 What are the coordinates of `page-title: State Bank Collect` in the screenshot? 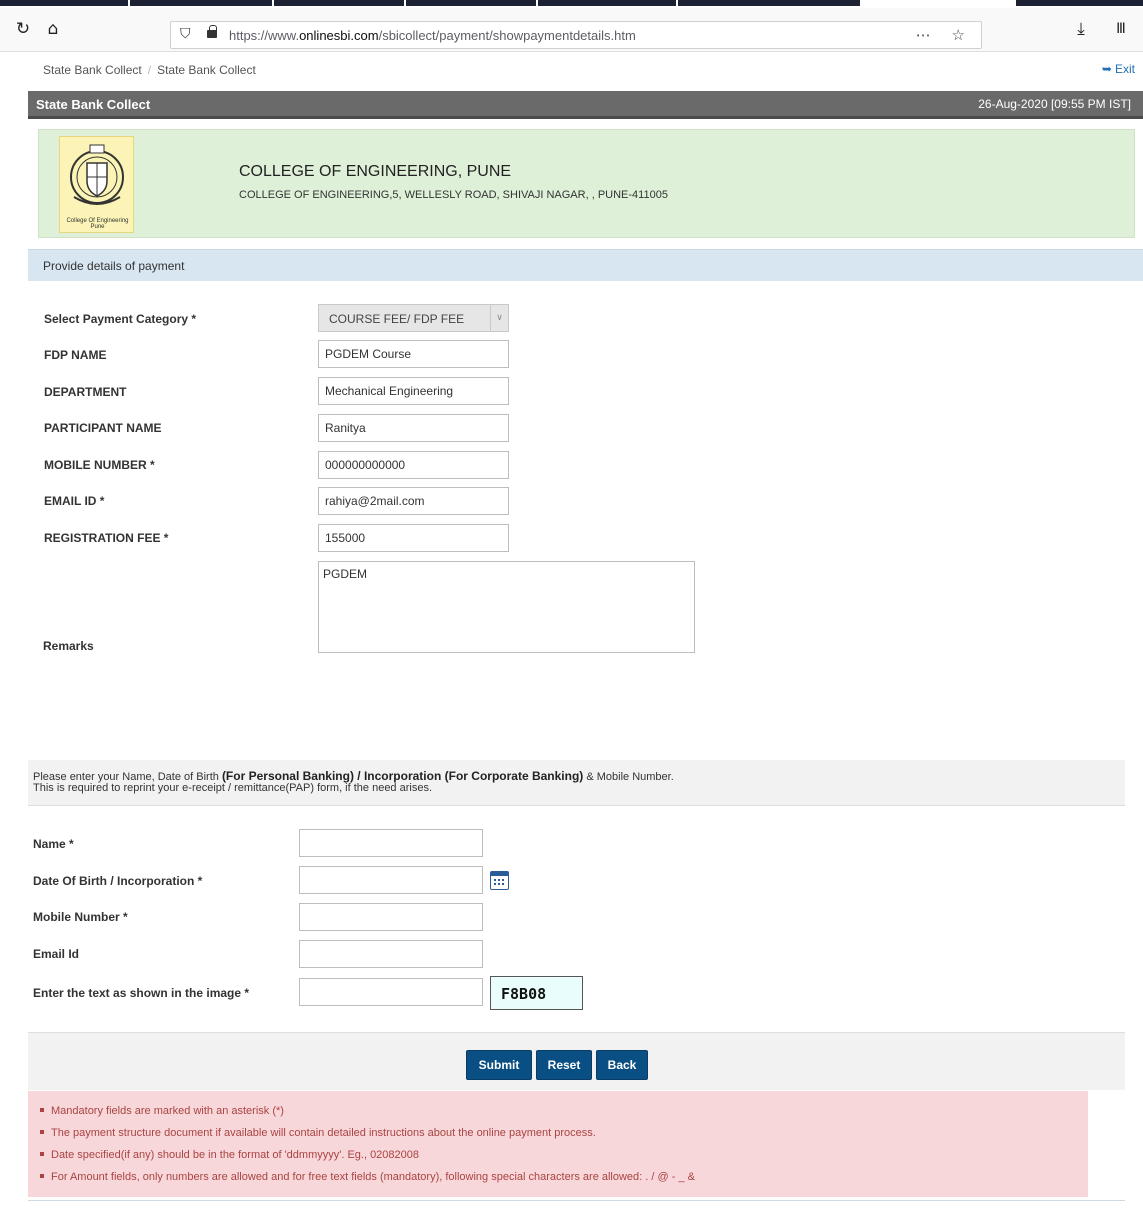 It's located at (93, 104).